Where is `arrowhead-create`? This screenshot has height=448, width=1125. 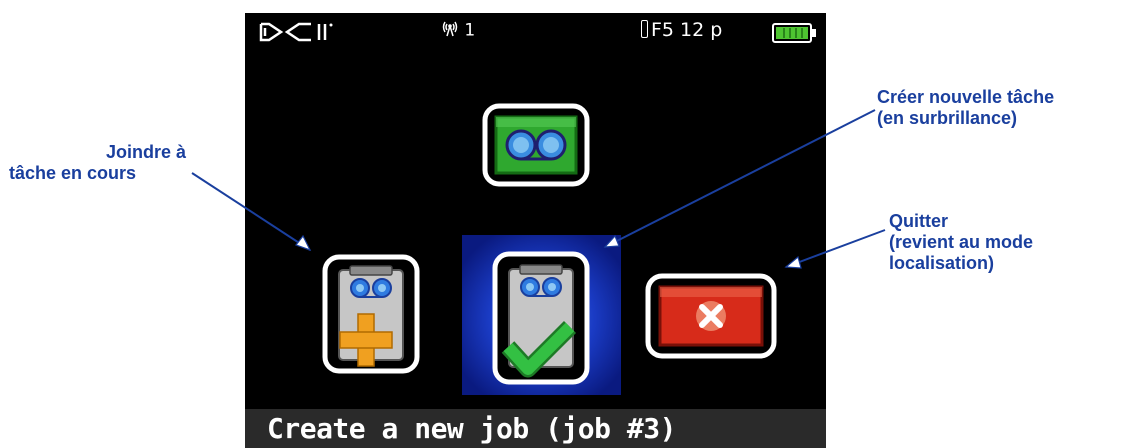
arrowhead-create is located at coordinates (611, 241).